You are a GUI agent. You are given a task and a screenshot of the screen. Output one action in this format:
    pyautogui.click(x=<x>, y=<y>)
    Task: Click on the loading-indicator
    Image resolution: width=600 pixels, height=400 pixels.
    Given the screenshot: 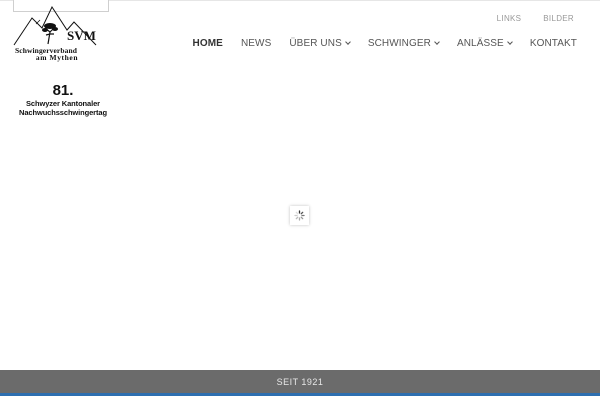 What is the action you would take?
    pyautogui.click(x=299, y=215)
    